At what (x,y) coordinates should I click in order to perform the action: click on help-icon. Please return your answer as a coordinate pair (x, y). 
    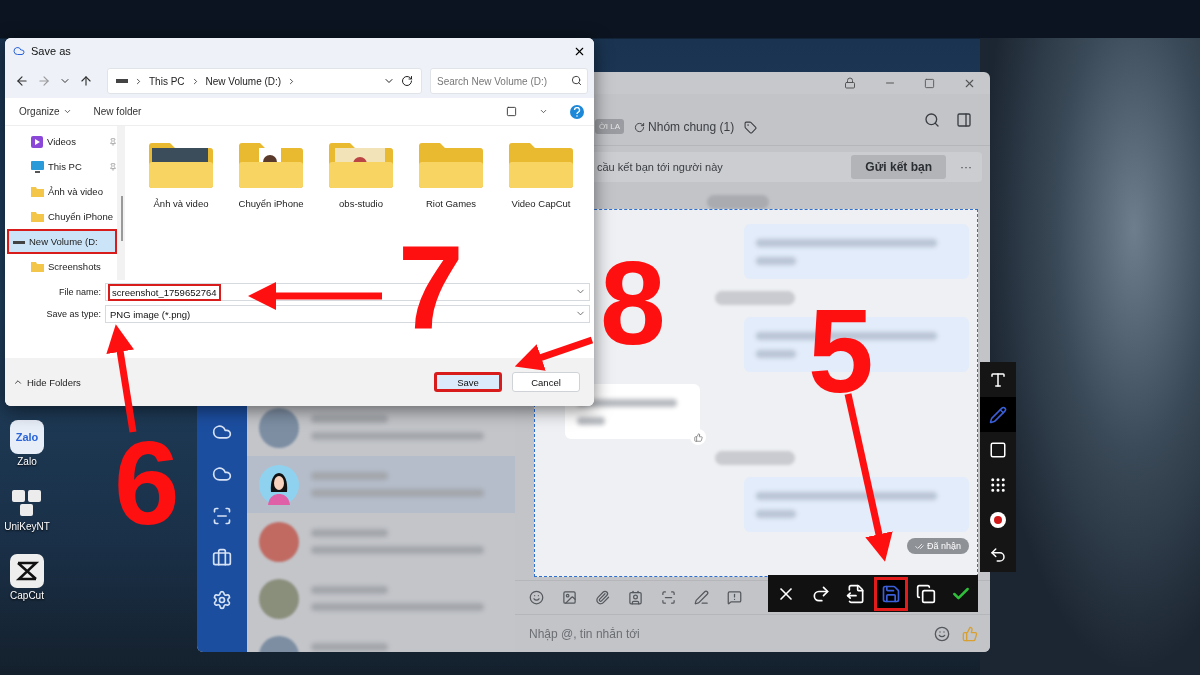
    Looking at the image, I should click on (577, 111).